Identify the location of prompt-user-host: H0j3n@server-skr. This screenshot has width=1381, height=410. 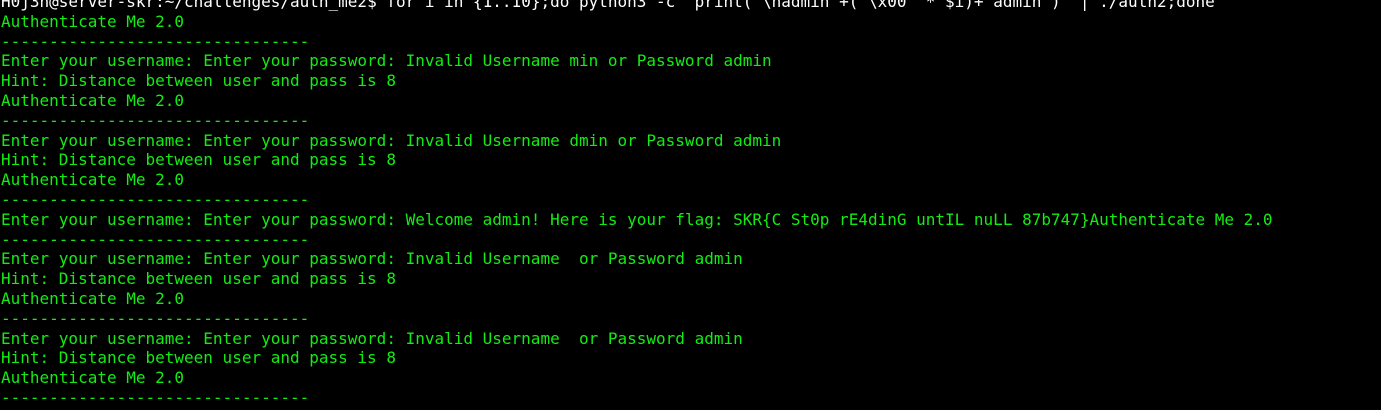
(78, 5).